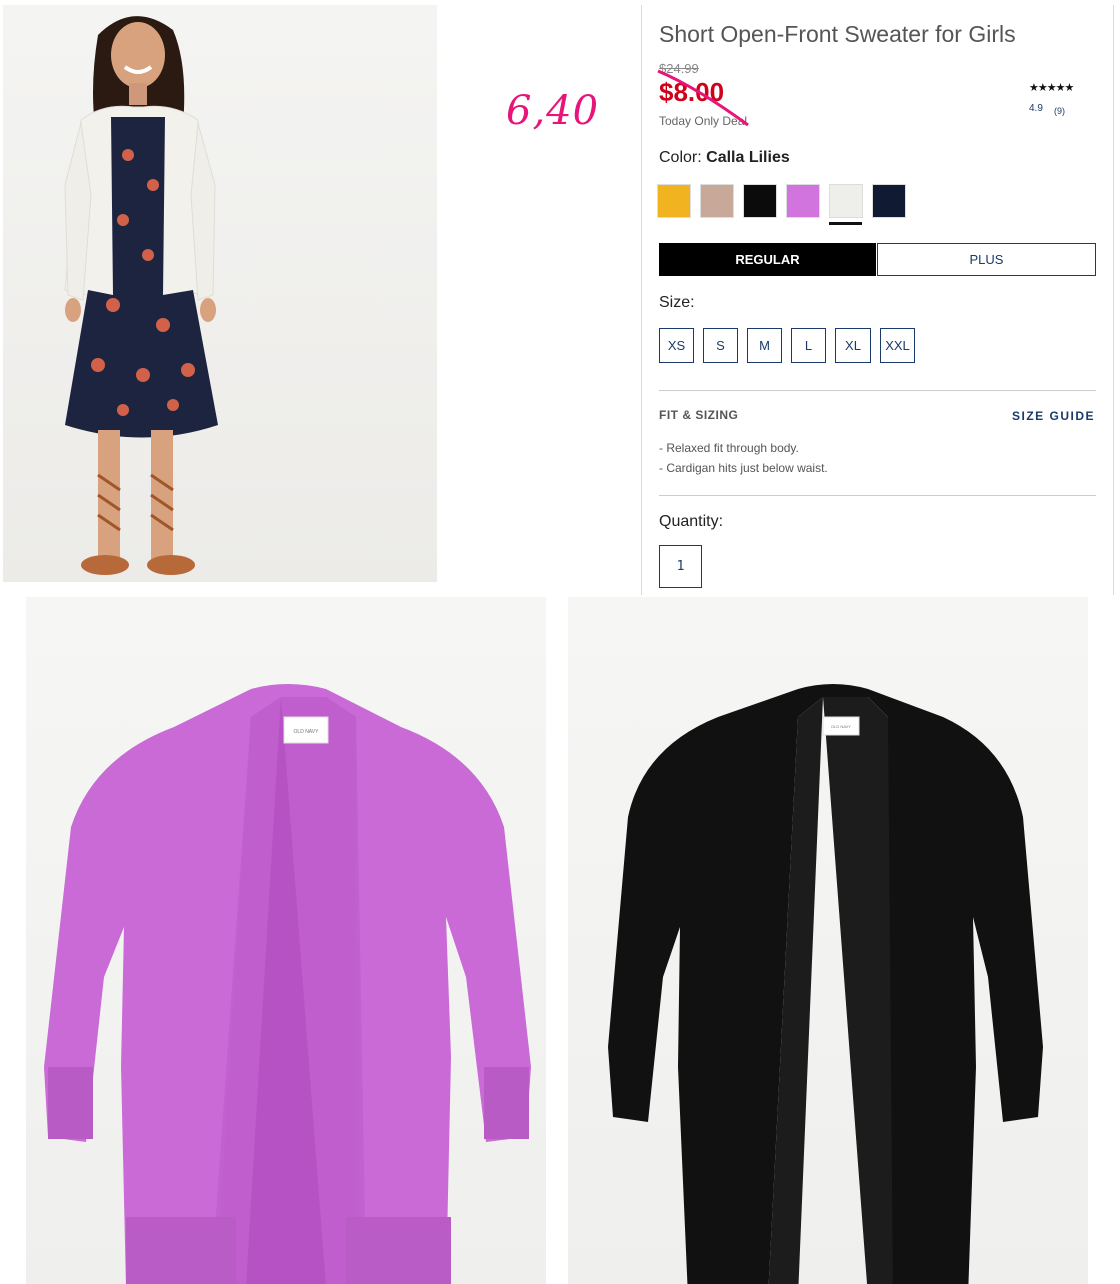  Describe the element at coordinates (703, 98) in the screenshot. I see `price-strikethrough-mark` at that location.